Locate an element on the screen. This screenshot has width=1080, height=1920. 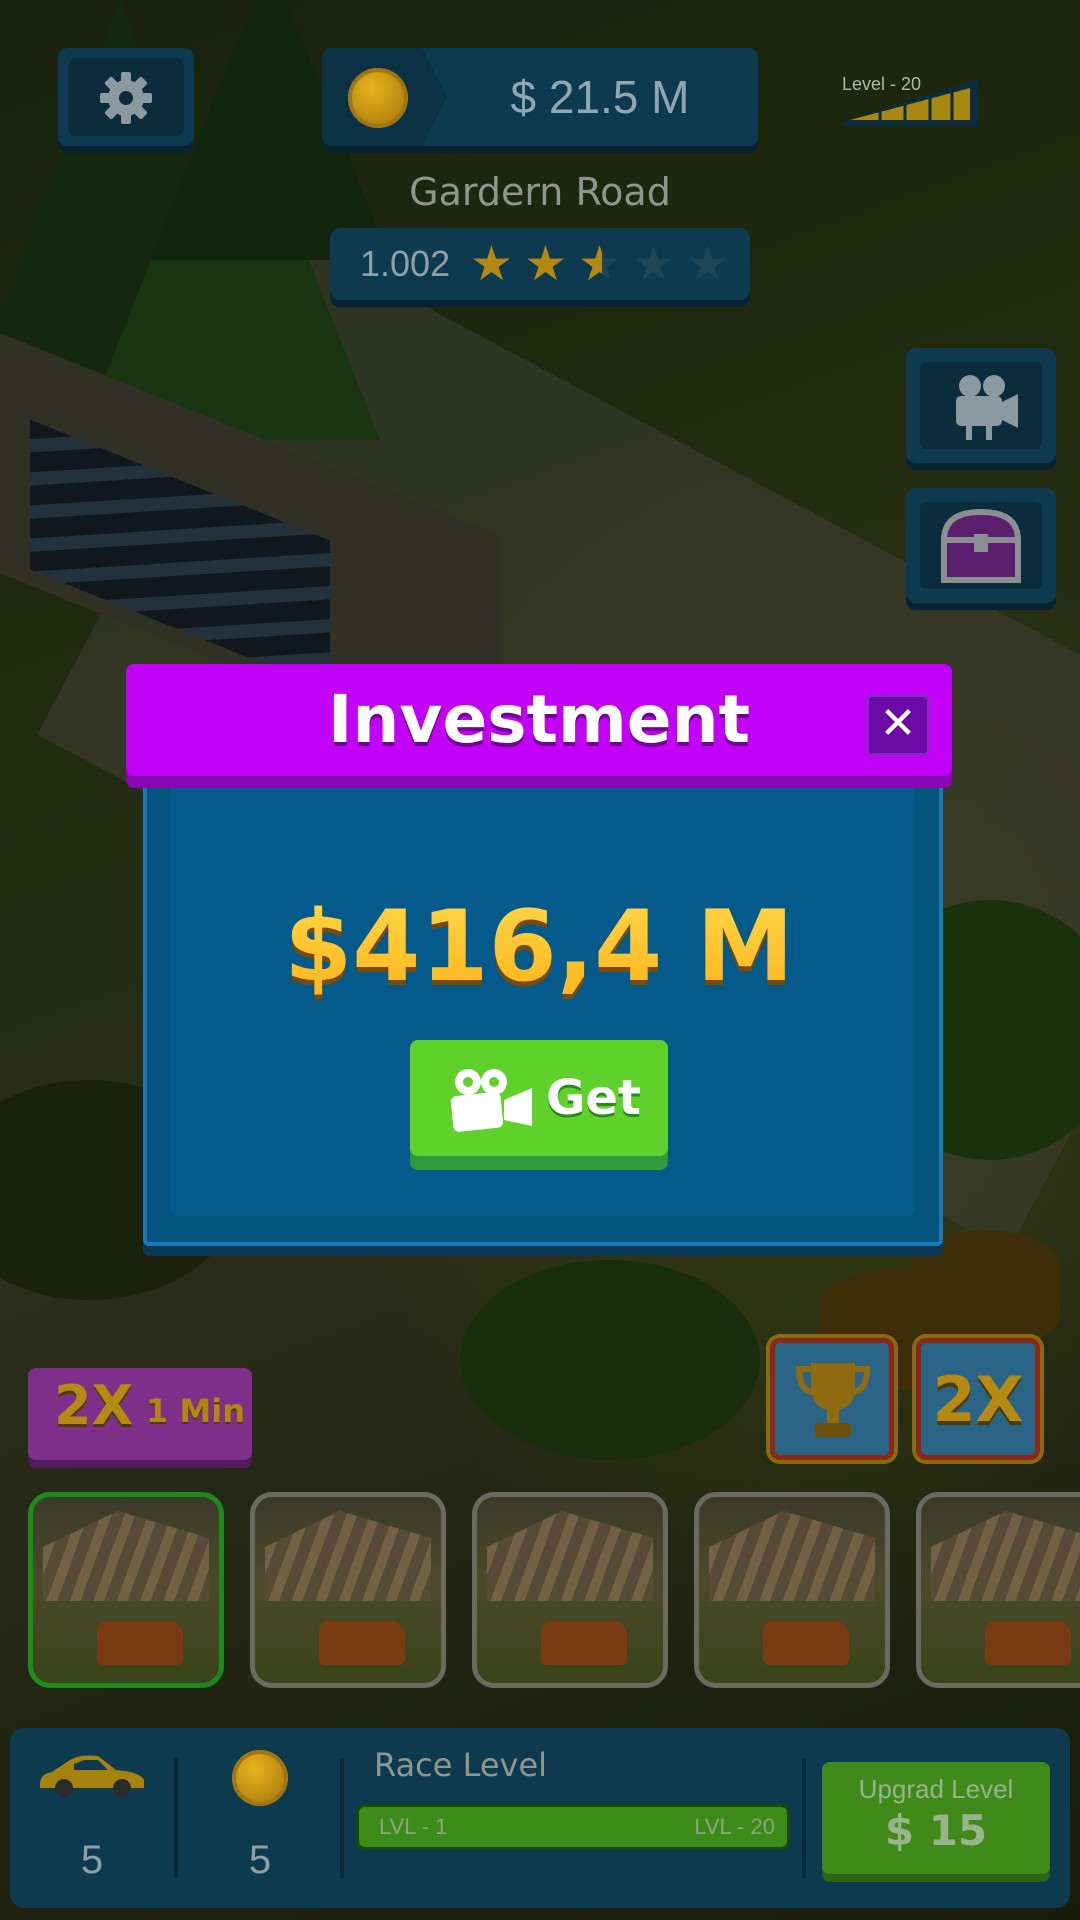
dialog-title: Investment is located at coordinates (539, 719).